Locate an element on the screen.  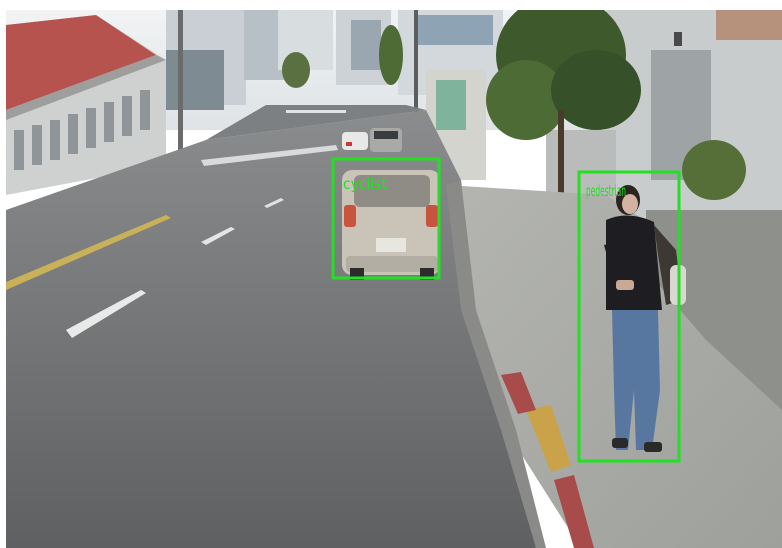
detection-label-pedestrian: pedestrian is located at coordinates (606, 191).